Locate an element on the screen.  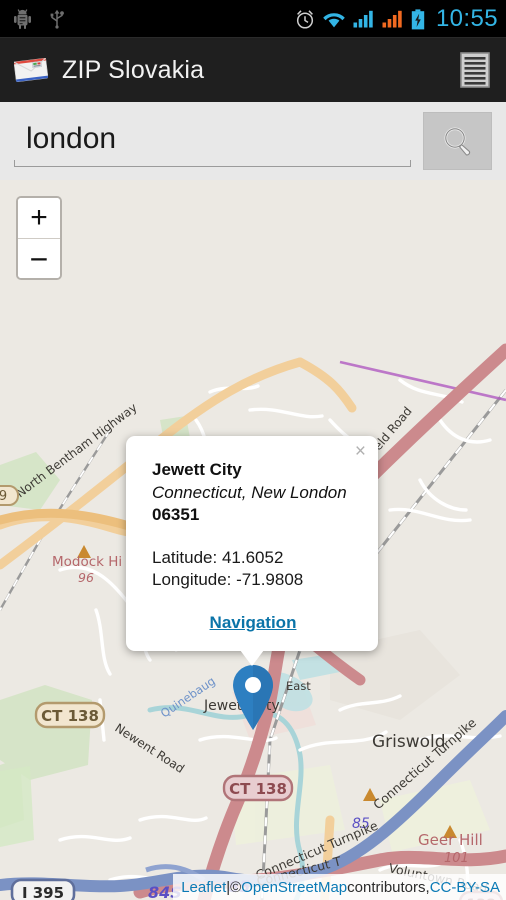
wifi-icon is located at coordinates (334, 20).